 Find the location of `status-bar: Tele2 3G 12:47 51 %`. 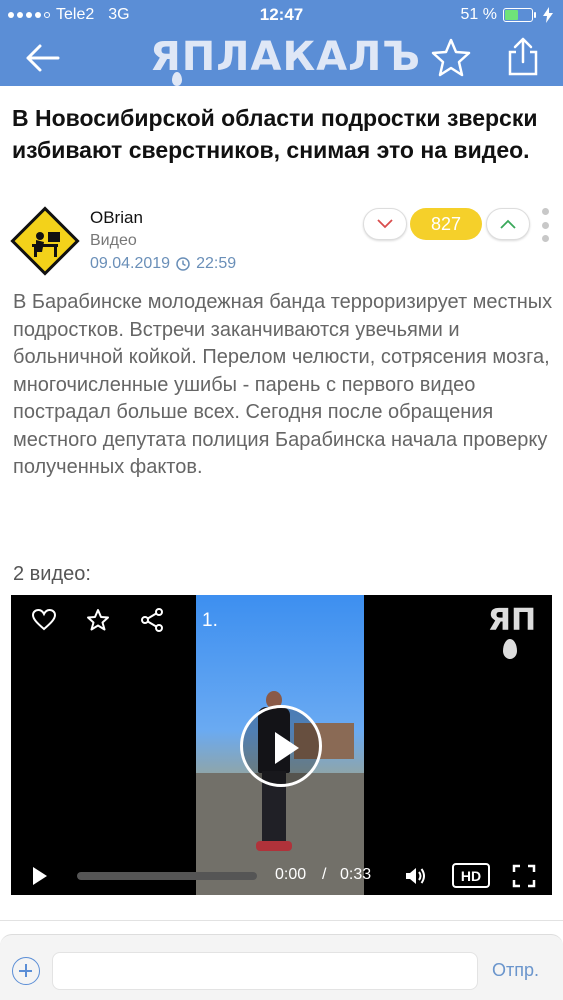

status-bar: Tele2 3G 12:47 51 % is located at coordinates (281, 15).